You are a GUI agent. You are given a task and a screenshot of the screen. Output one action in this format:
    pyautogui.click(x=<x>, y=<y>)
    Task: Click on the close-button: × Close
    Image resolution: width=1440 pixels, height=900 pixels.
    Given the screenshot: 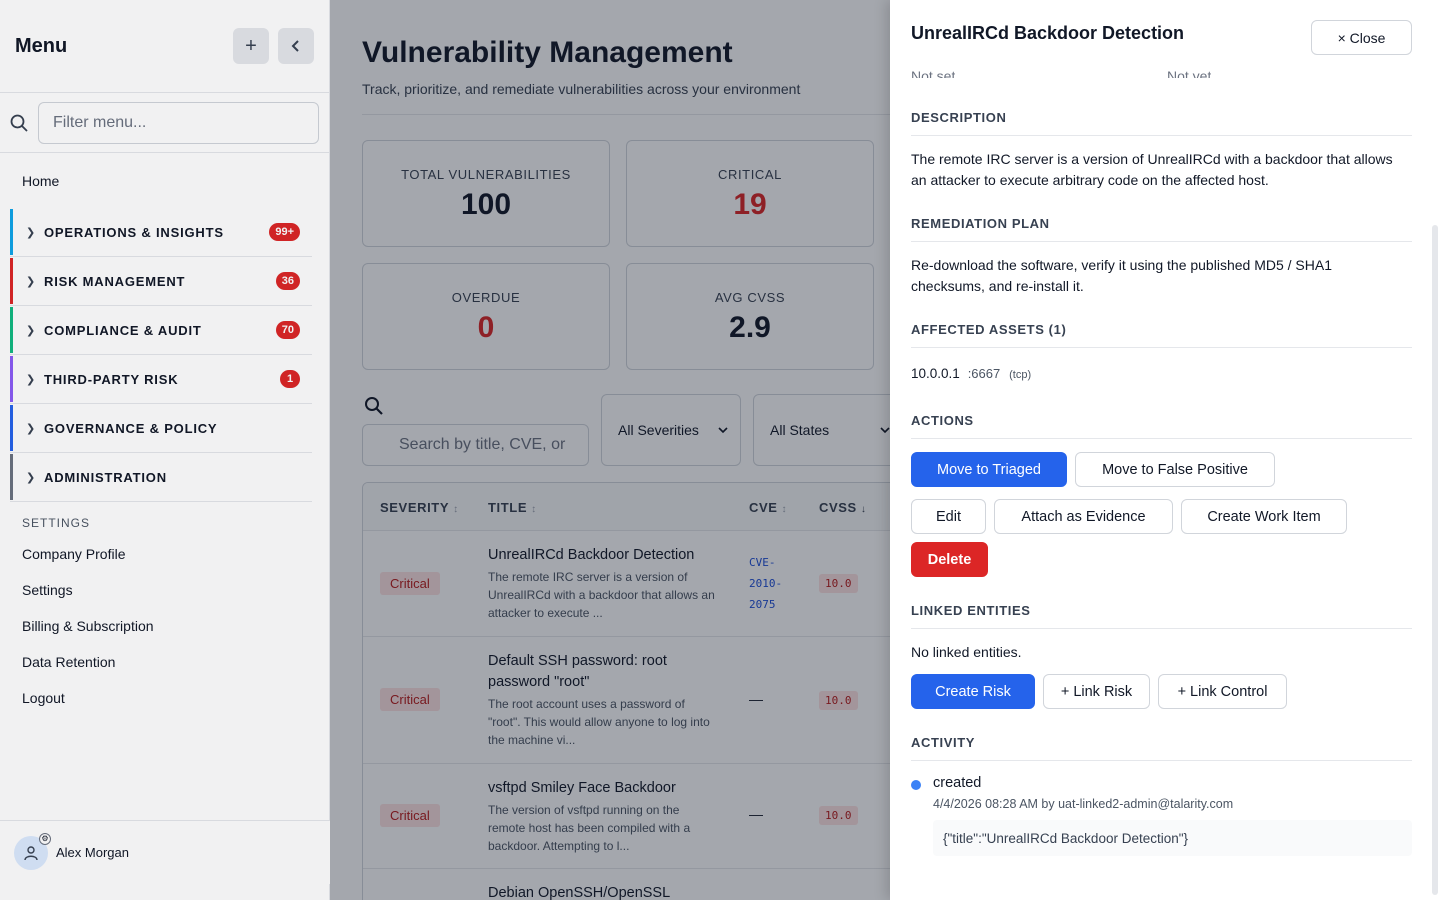 What is the action you would take?
    pyautogui.click(x=1361, y=37)
    